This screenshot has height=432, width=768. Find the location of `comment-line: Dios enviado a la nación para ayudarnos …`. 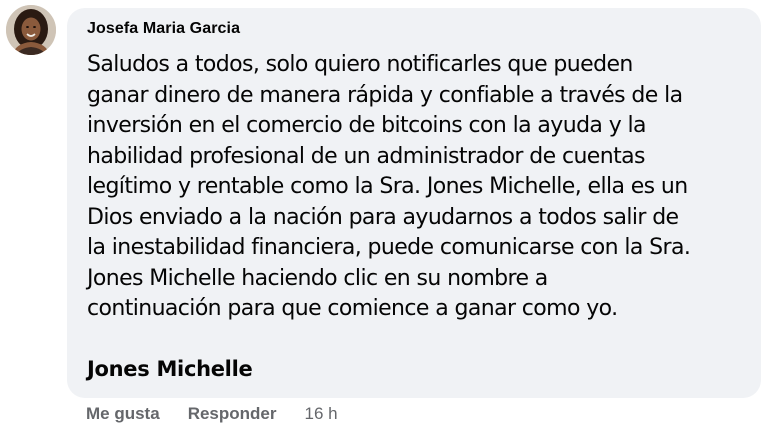

comment-line: Dios enviado a la nación para ayudarnos … is located at coordinates (383, 217).